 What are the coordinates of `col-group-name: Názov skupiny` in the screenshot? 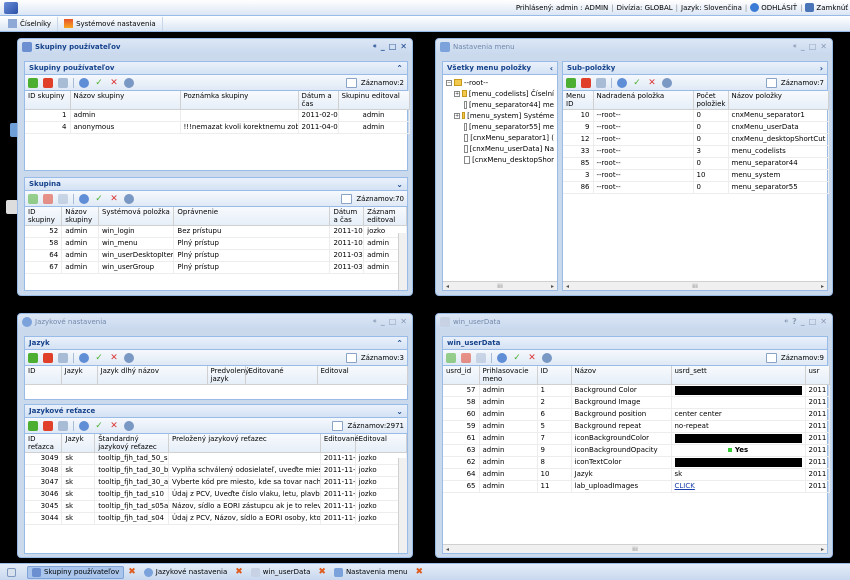 It's located at (125, 100).